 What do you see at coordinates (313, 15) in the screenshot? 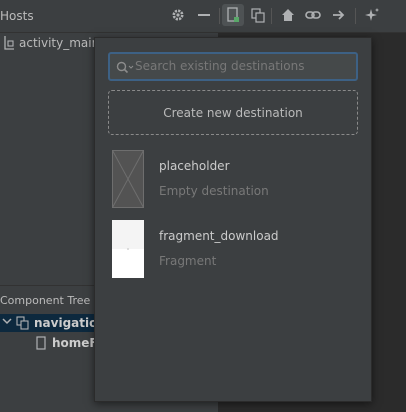
I see `link-icon` at bounding box center [313, 15].